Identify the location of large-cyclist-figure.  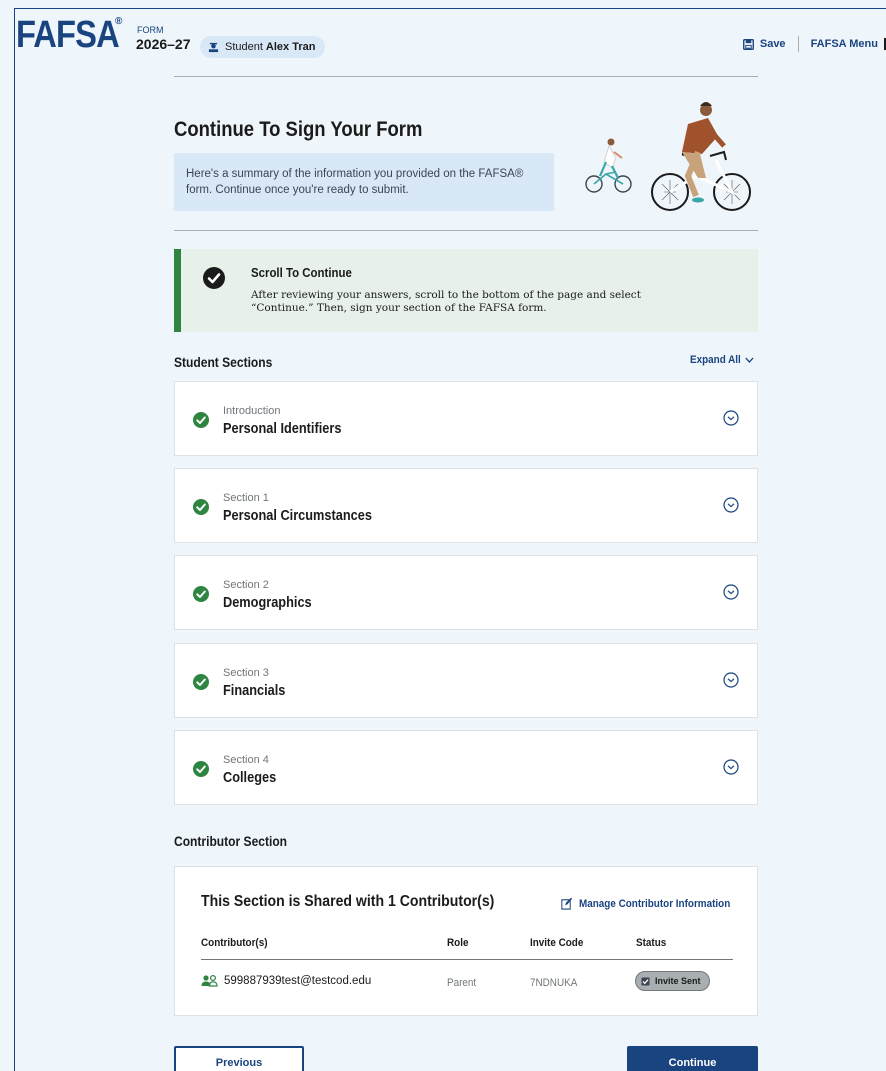
(701, 156).